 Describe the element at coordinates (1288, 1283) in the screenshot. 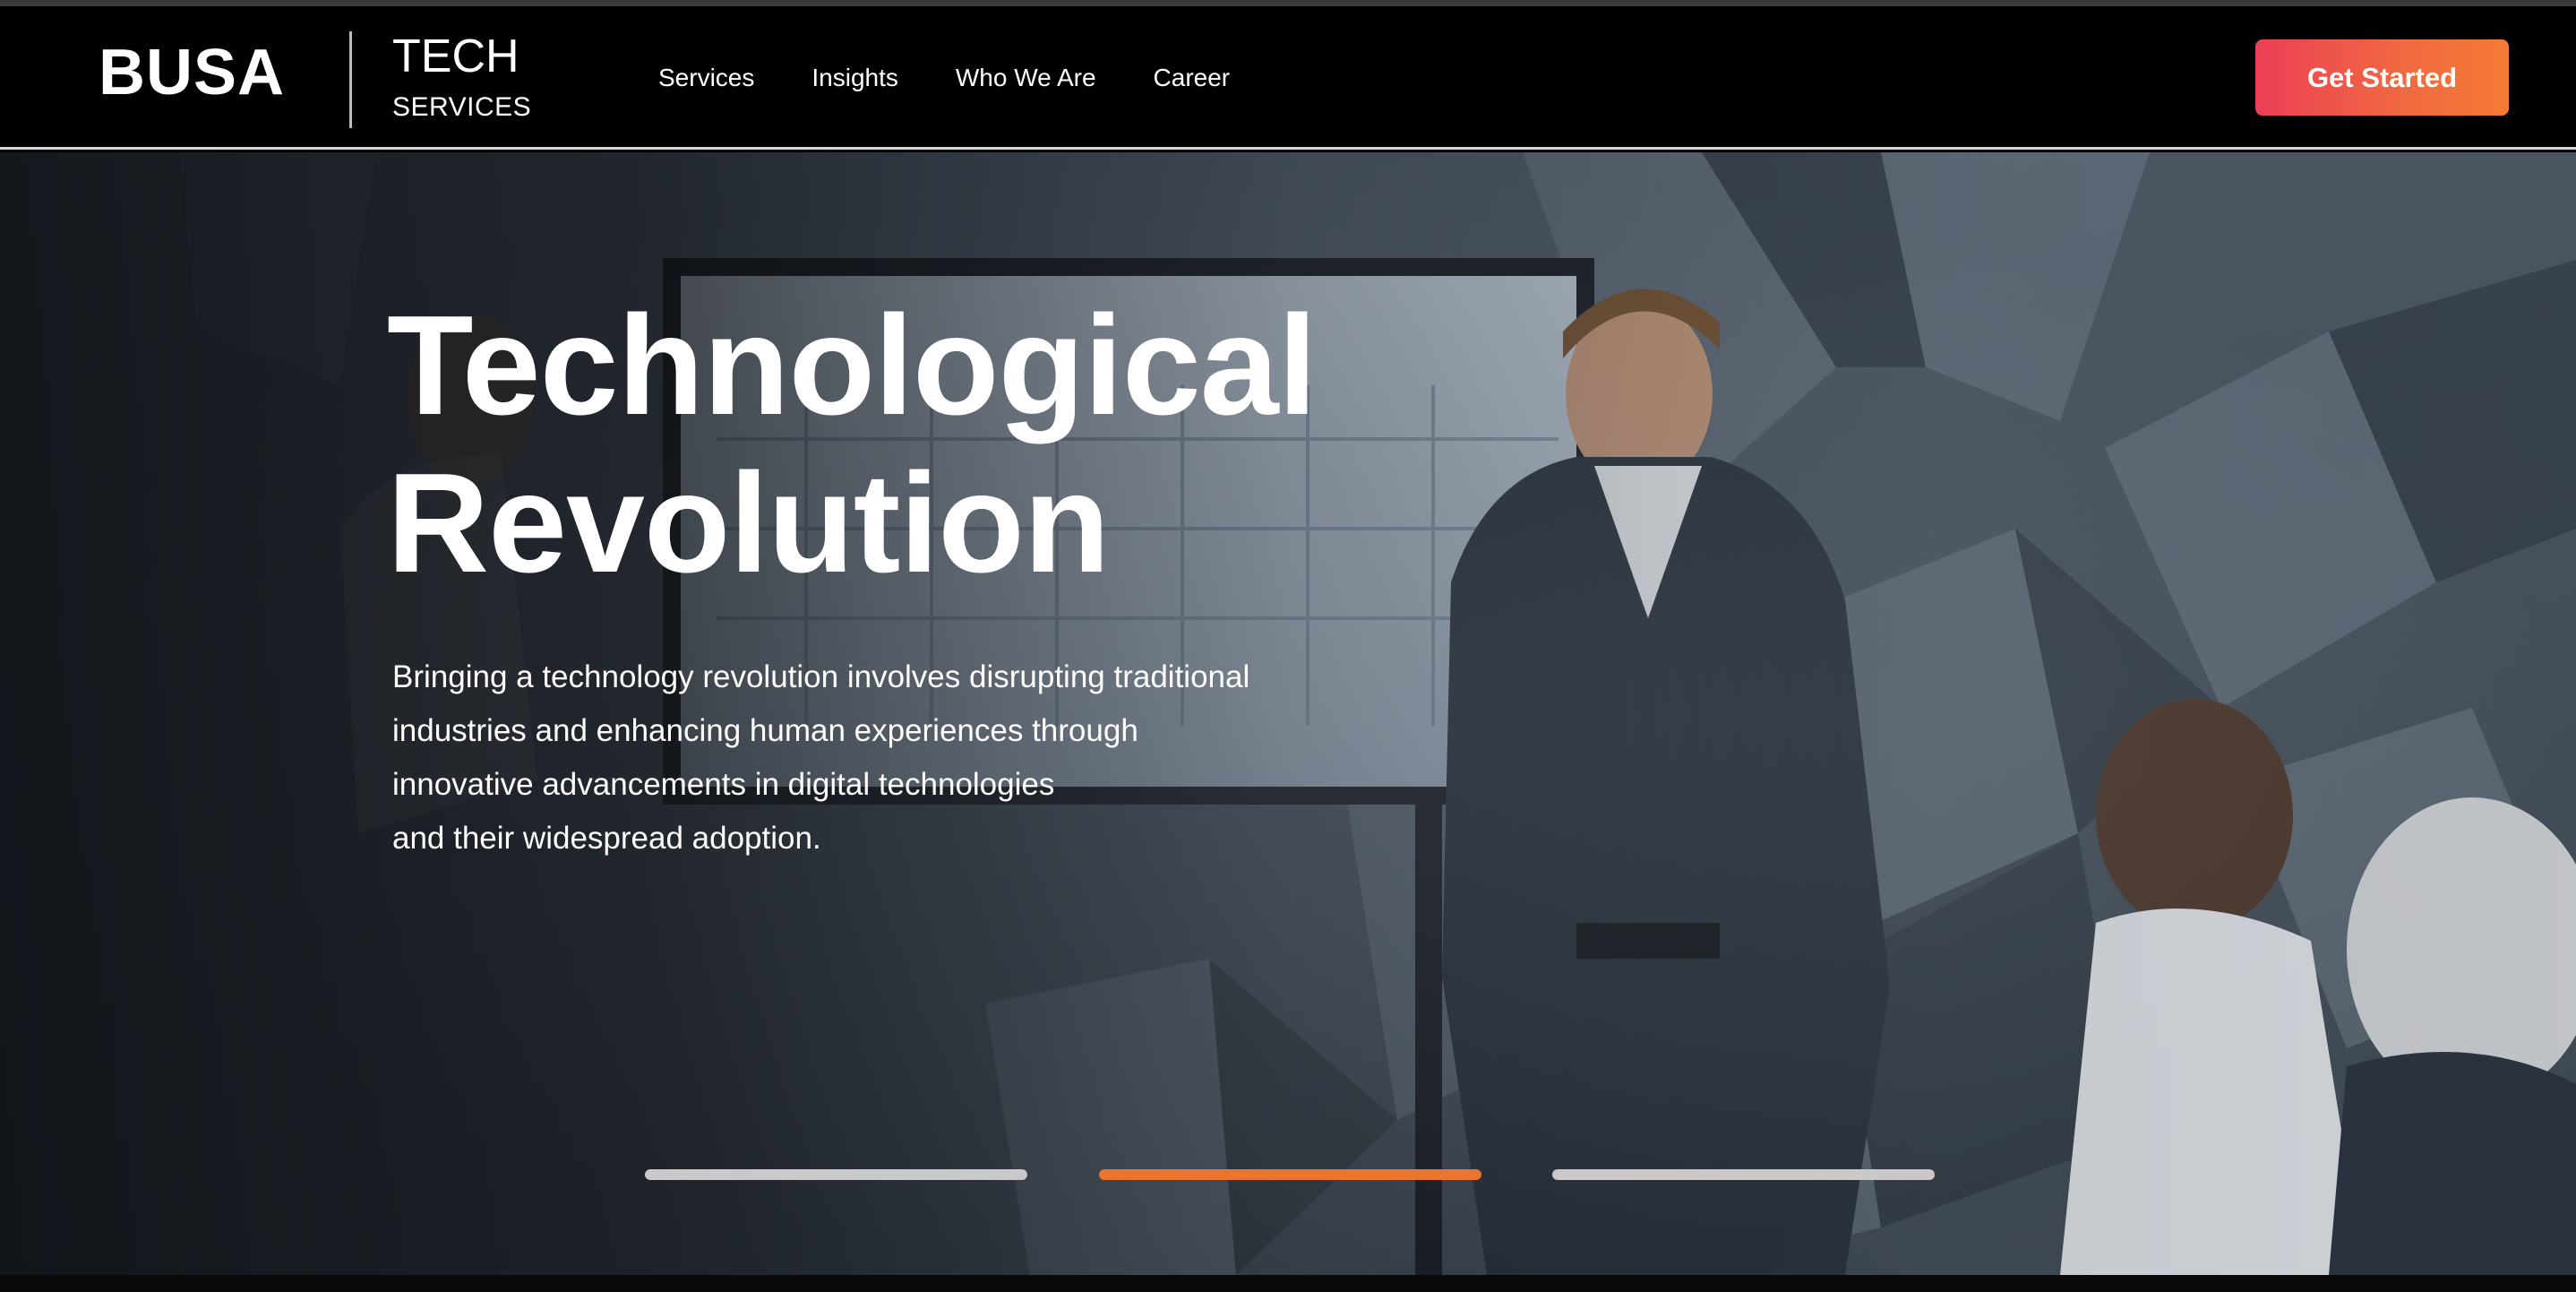

I see `bottom-edge` at that location.